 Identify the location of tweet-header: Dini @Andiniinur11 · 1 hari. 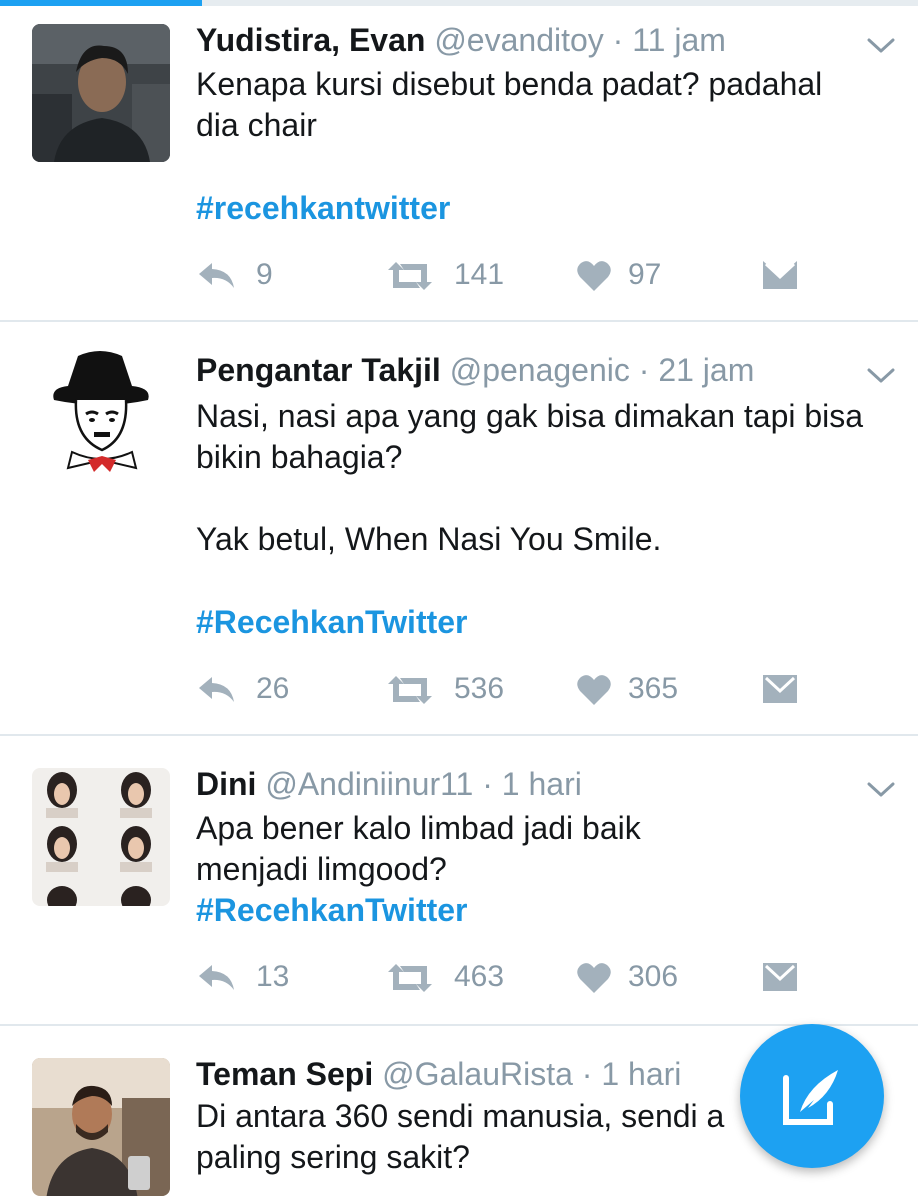
(389, 784).